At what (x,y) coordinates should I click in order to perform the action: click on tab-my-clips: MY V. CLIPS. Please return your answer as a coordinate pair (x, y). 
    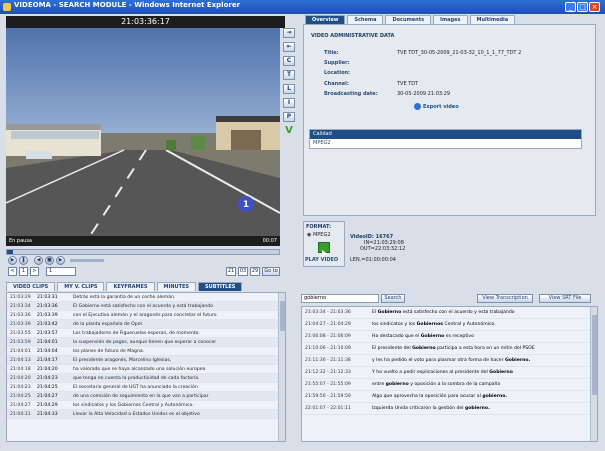
    Looking at the image, I should click on (81, 286).